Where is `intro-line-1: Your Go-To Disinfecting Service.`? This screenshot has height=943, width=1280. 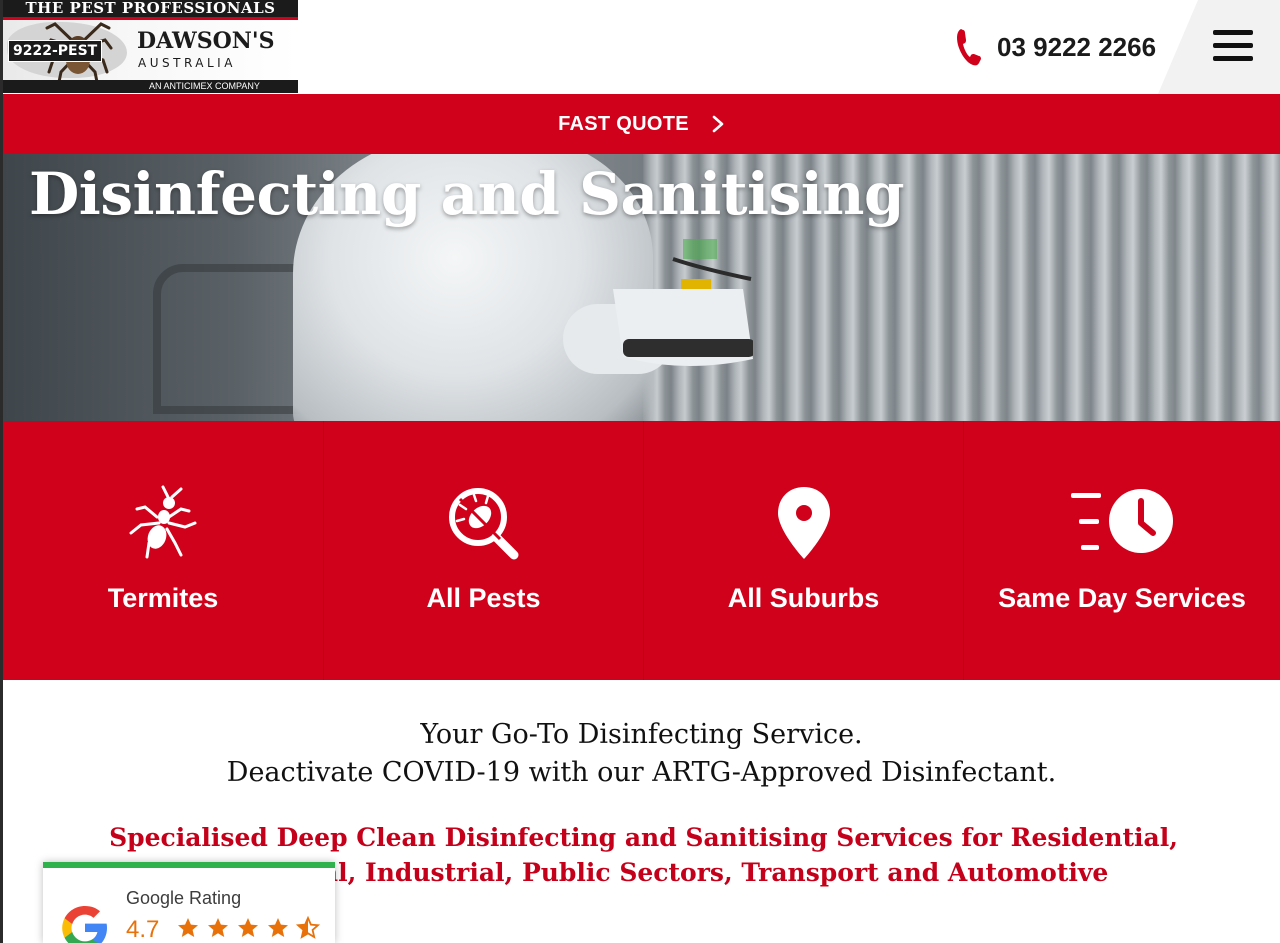
intro-line-1: Your Go-To Disinfecting Service. is located at coordinates (641, 734).